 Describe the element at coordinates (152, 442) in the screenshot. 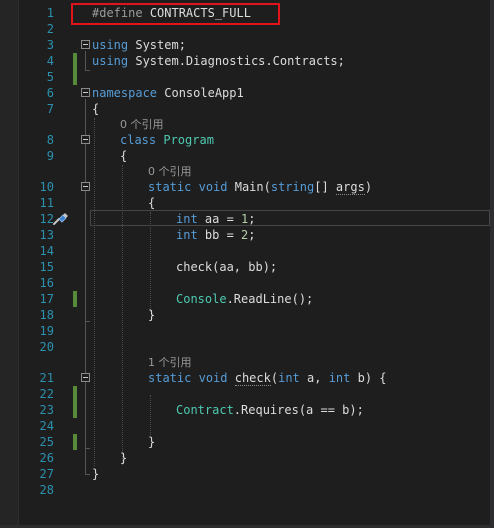

I see `code-line-25: }` at that location.